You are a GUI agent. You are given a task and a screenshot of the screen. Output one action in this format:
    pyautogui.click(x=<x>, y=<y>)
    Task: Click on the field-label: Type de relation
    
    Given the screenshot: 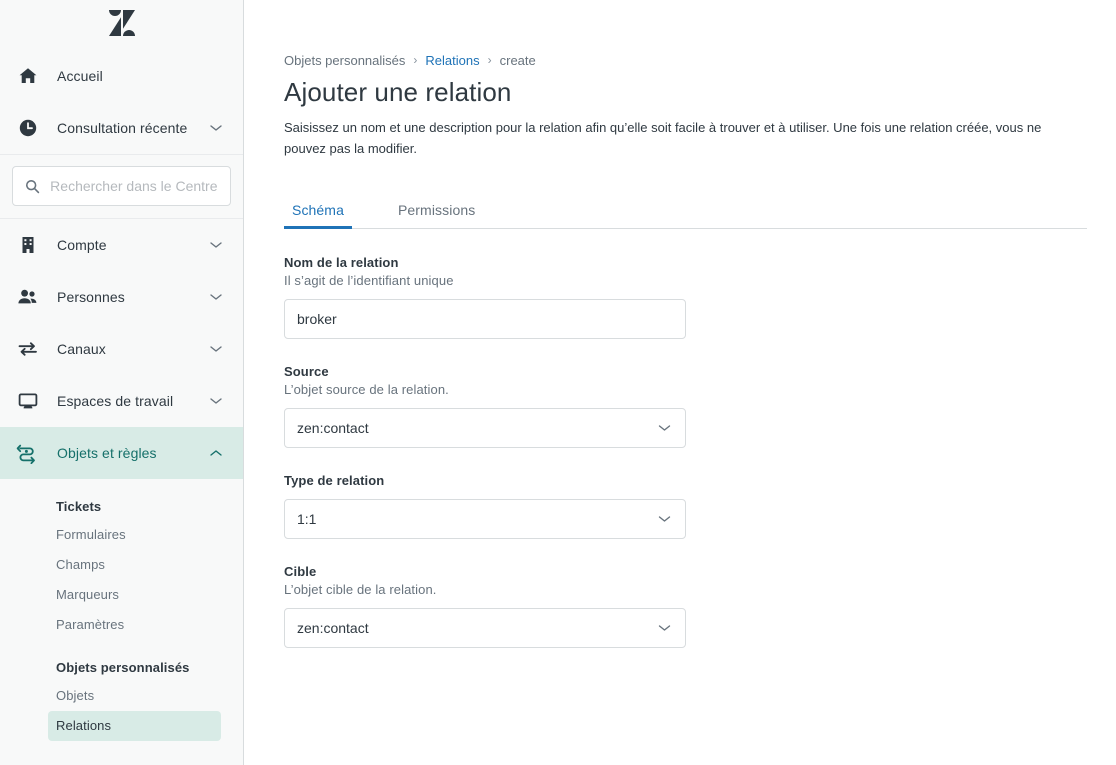 What is the action you would take?
    pyautogui.click(x=334, y=480)
    